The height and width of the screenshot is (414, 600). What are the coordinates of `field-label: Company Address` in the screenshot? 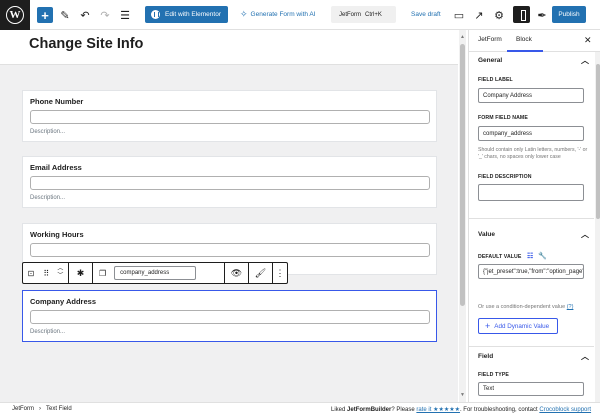 It's located at (63, 301).